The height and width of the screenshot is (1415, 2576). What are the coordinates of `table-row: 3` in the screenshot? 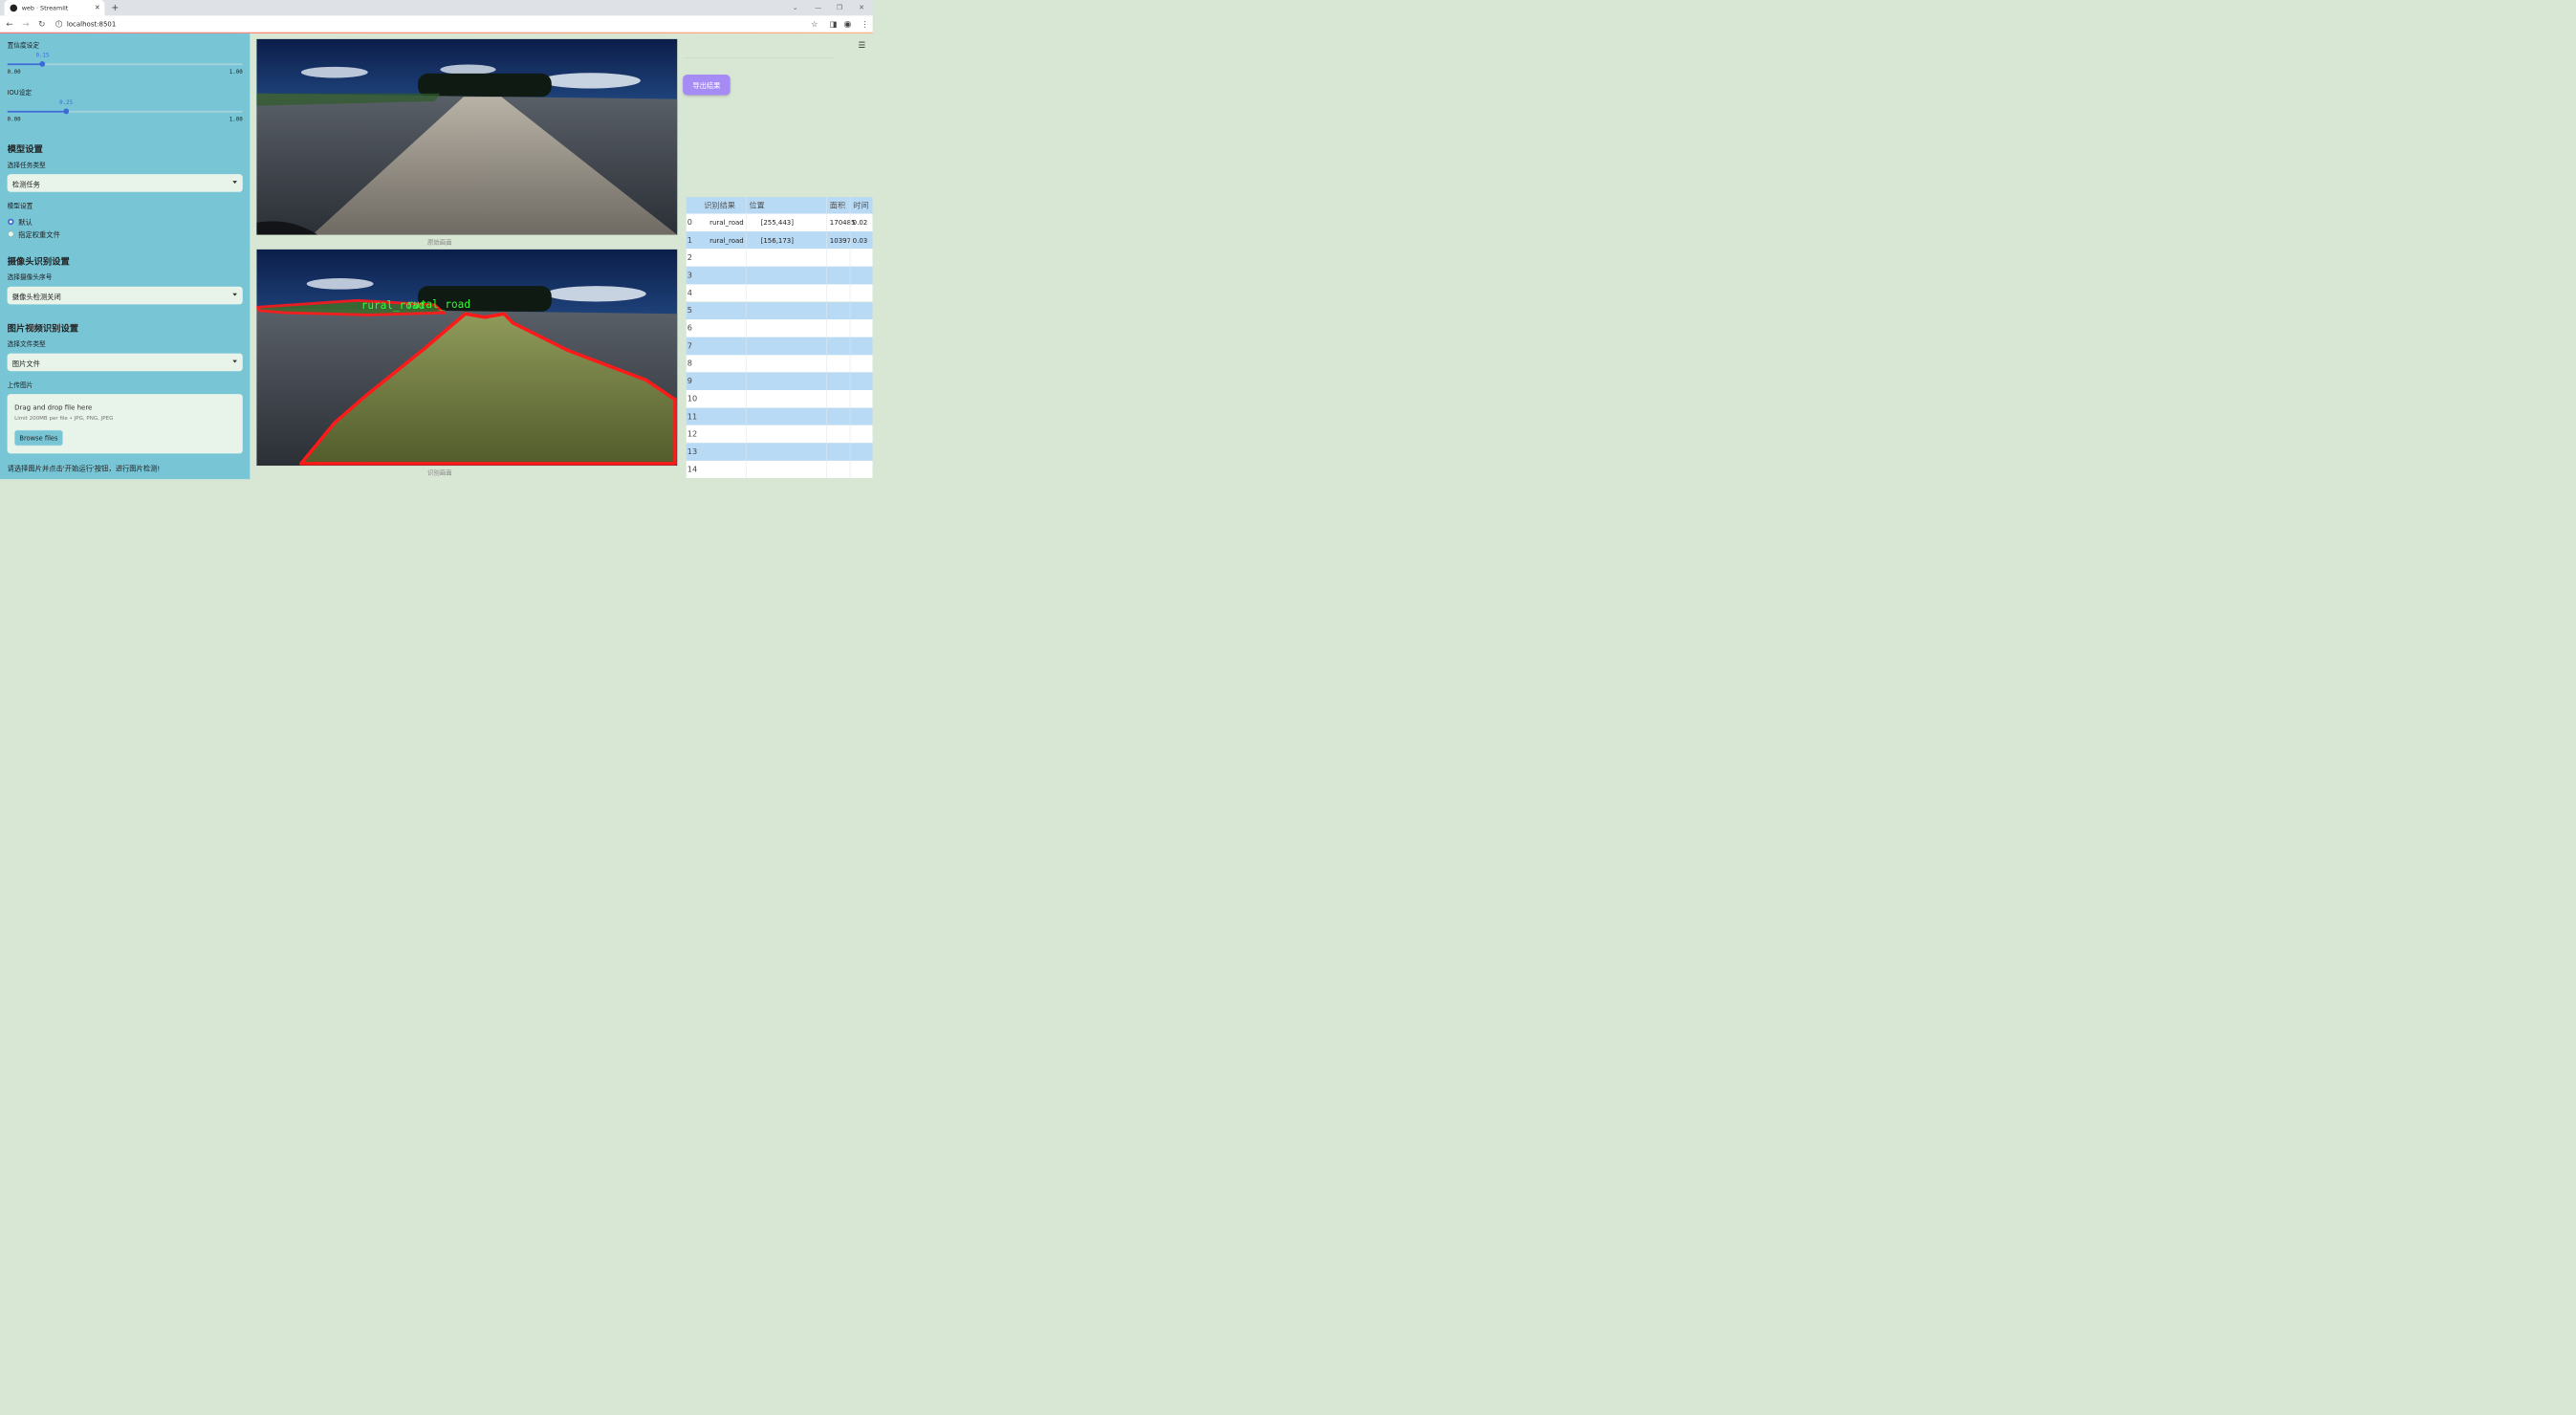 It's located at (779, 275).